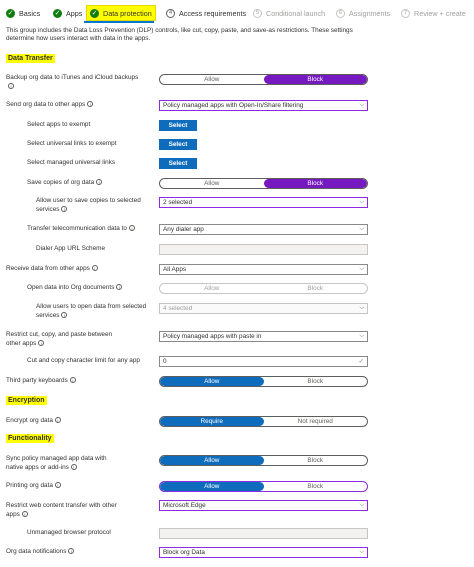 The width and height of the screenshot is (474, 567). Describe the element at coordinates (59, 124) in the screenshot. I see `apps-exempt-label: Select apps to exempt` at that location.